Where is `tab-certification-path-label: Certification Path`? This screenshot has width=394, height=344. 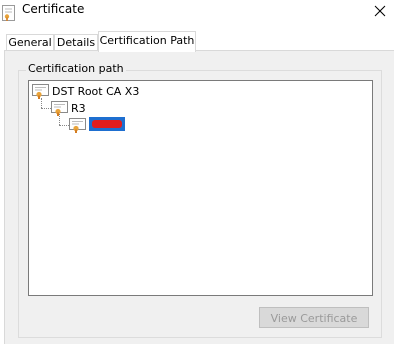 tab-certification-path-label: Certification Path is located at coordinates (147, 40).